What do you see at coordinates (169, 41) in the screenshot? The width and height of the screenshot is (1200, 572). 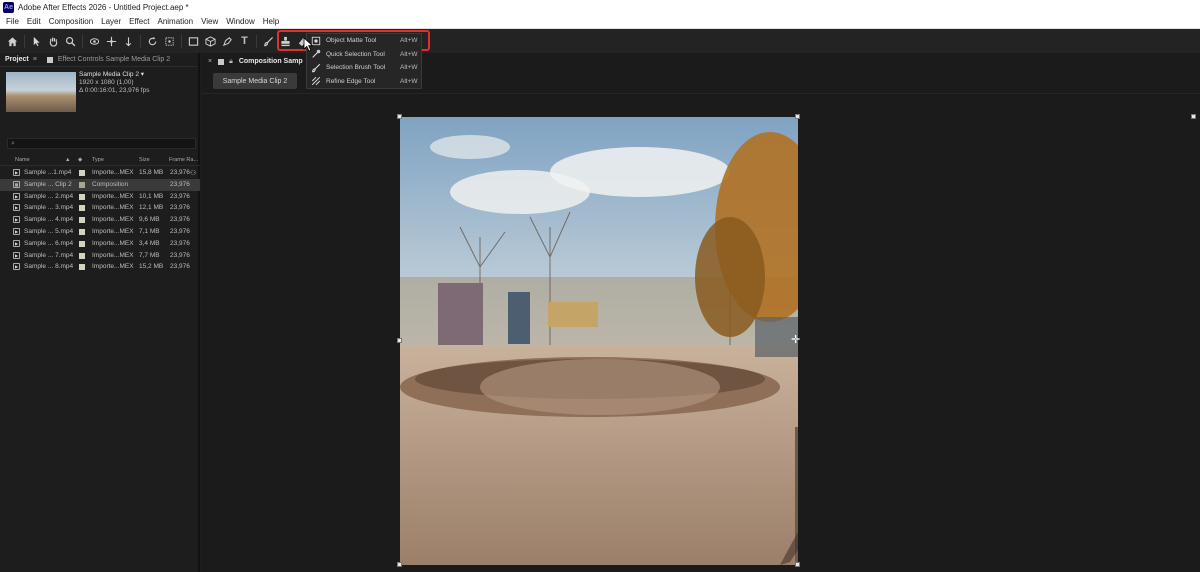 I see `anchor-point-icon` at bounding box center [169, 41].